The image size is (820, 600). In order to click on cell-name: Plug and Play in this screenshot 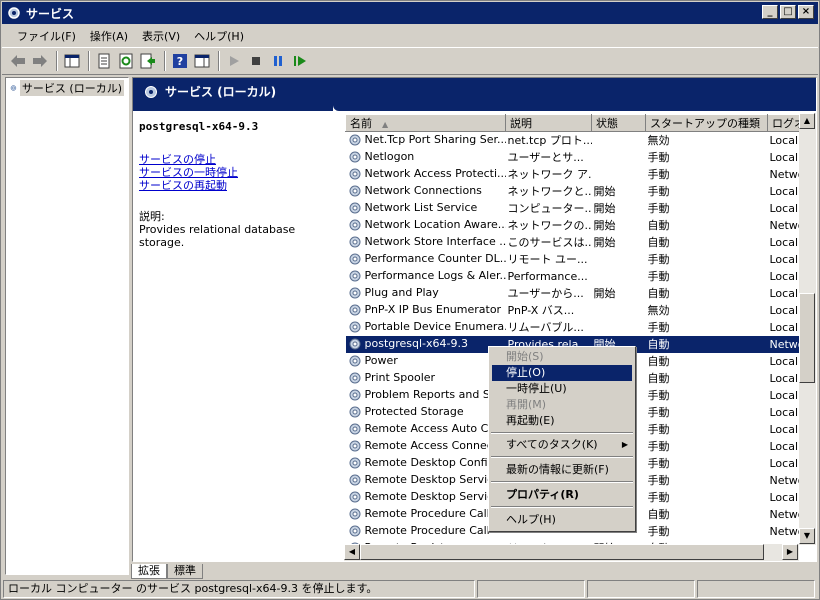, I will do `click(426, 293)`.